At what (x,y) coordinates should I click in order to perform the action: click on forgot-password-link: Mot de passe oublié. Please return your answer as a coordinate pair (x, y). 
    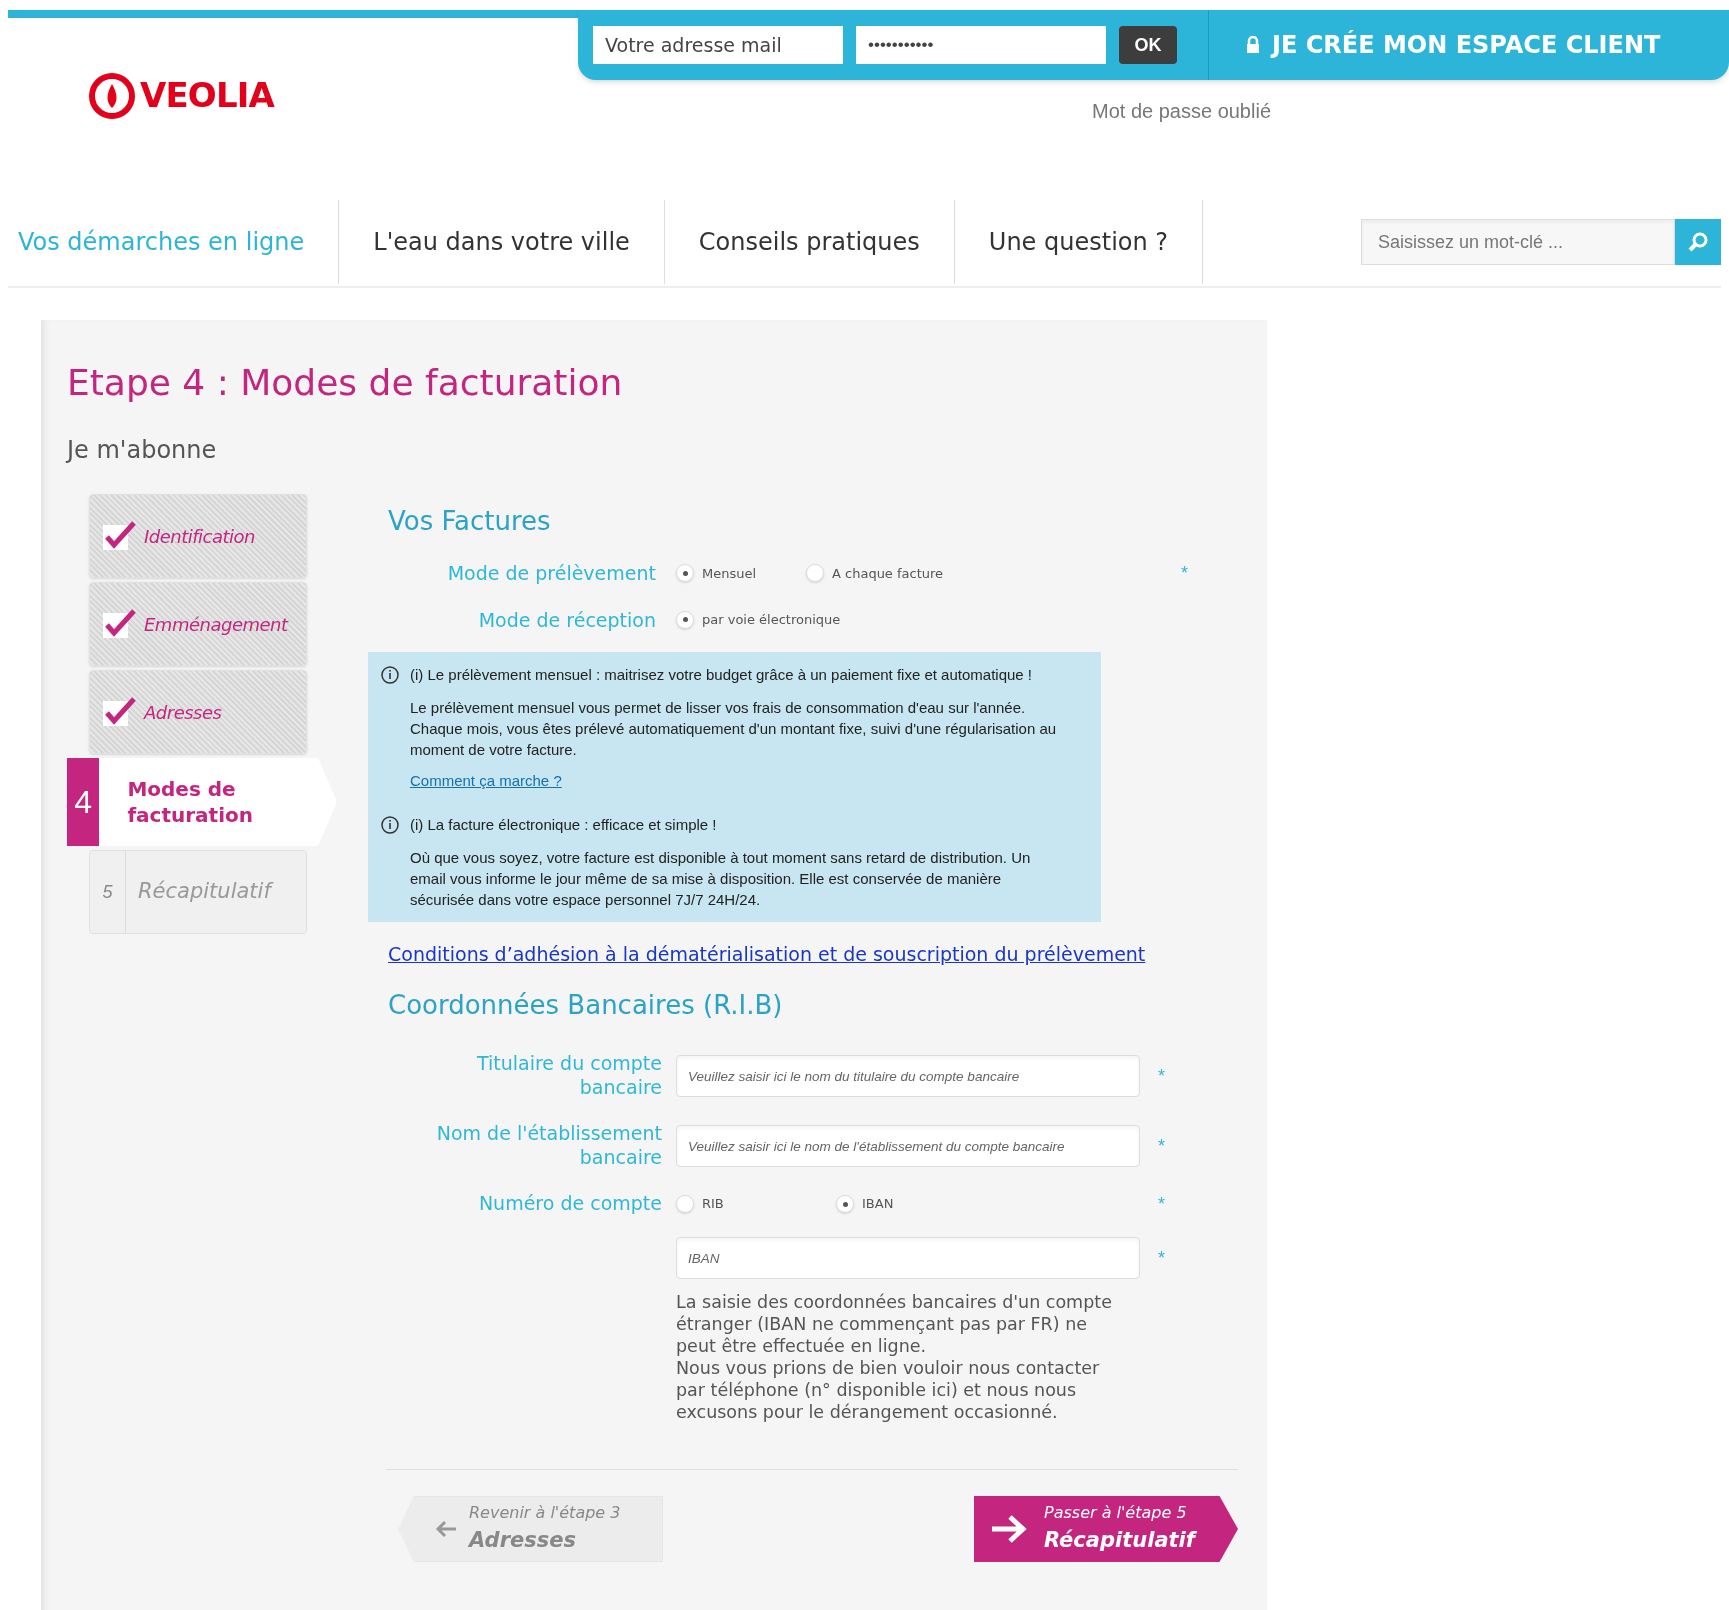
    Looking at the image, I should click on (1181, 111).